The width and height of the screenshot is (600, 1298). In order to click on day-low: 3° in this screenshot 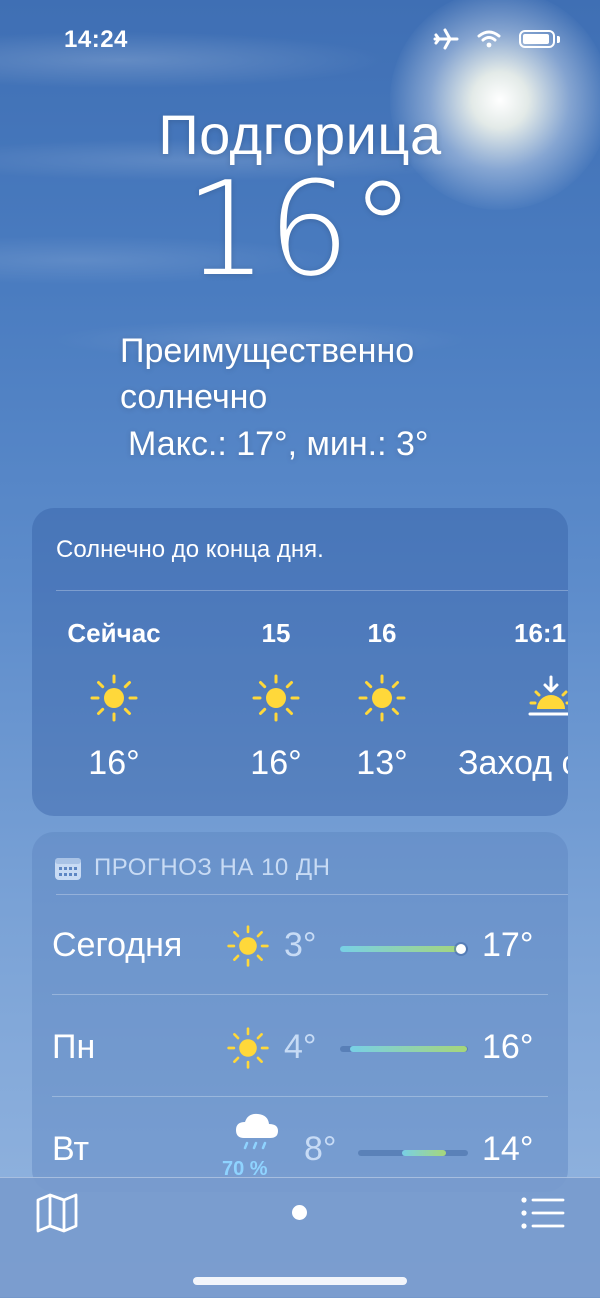, I will do `click(300, 945)`.